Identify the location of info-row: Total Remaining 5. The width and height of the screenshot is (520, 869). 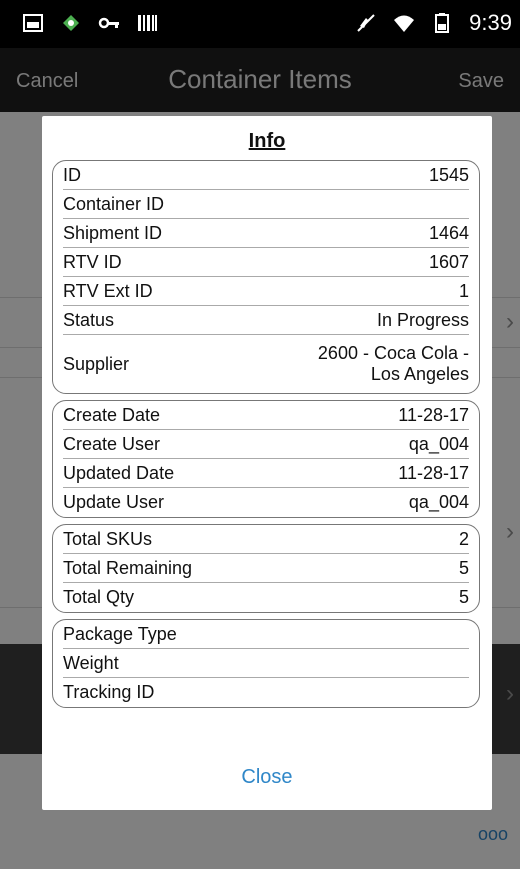
(266, 568).